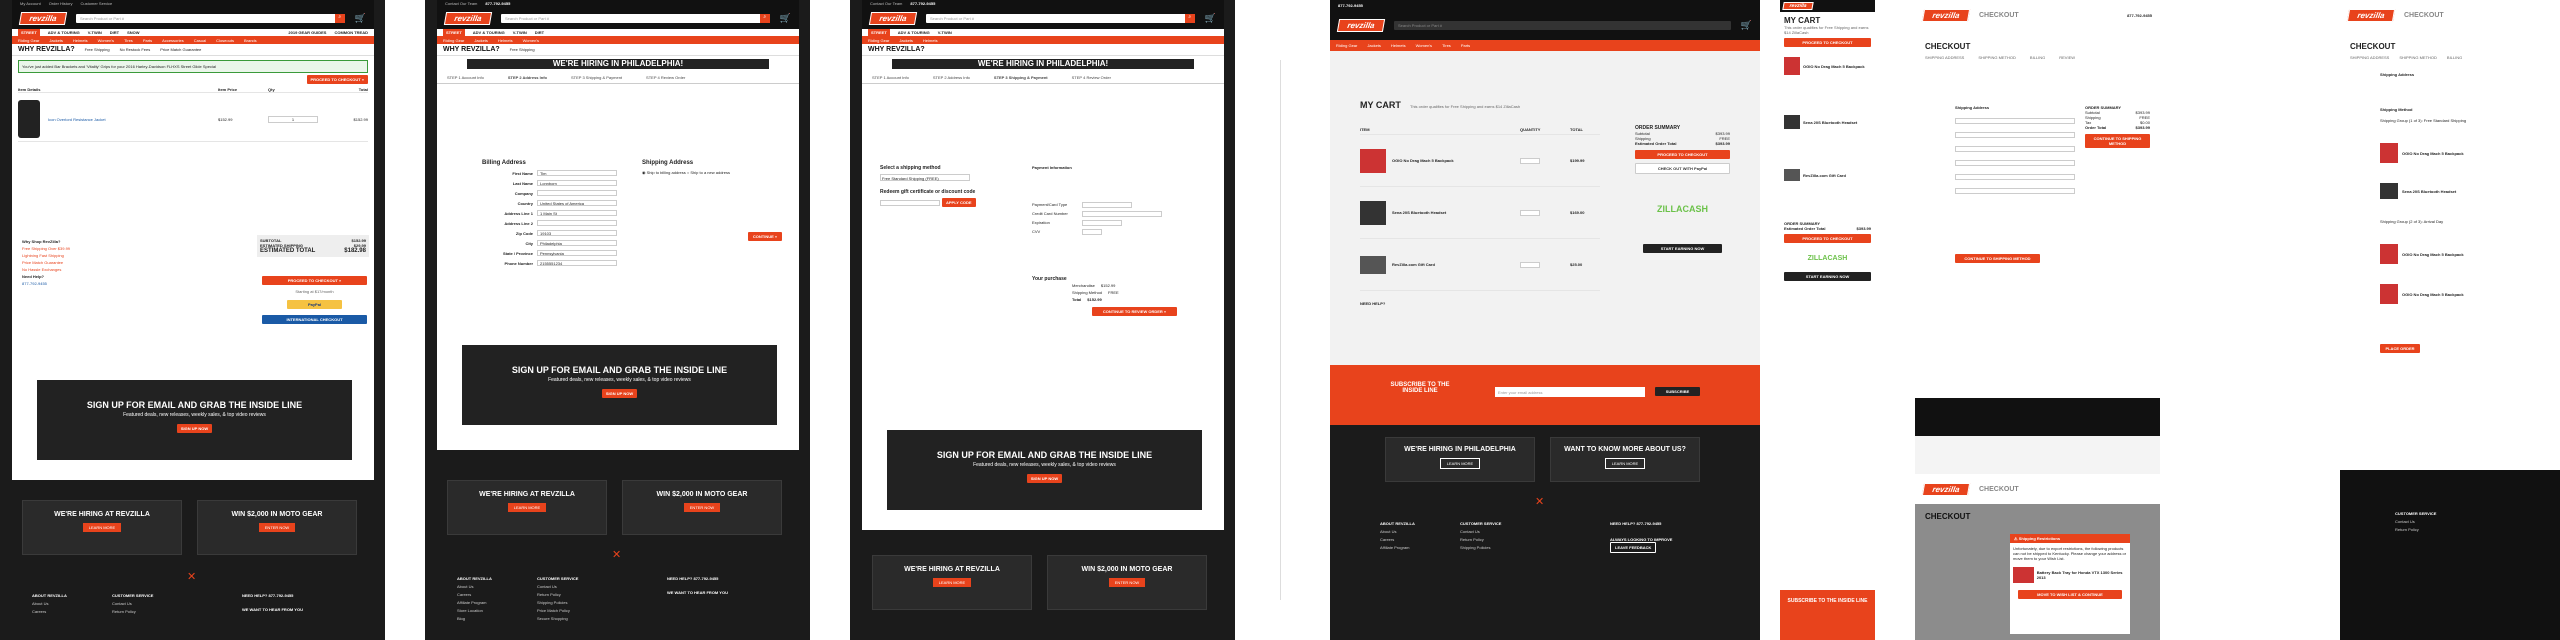 This screenshot has width=2560, height=640. I want to click on nav-common-tread: COMMON TREAD, so click(351, 32).